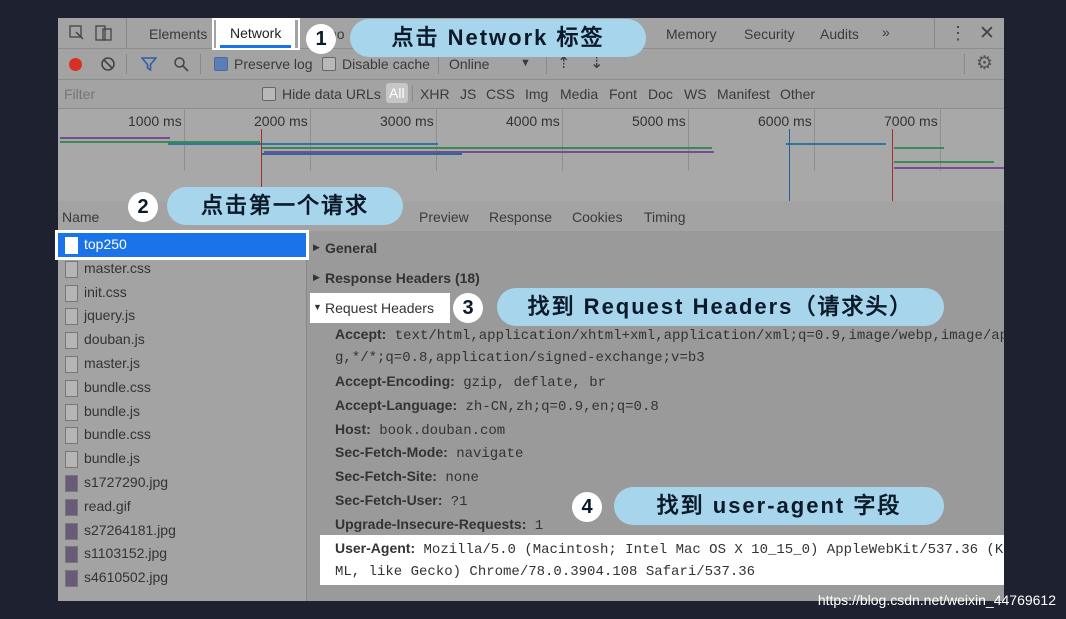 The image size is (1066, 619). Describe the element at coordinates (659, 121) in the screenshot. I see `timeline-tick: 5000 ms` at that location.